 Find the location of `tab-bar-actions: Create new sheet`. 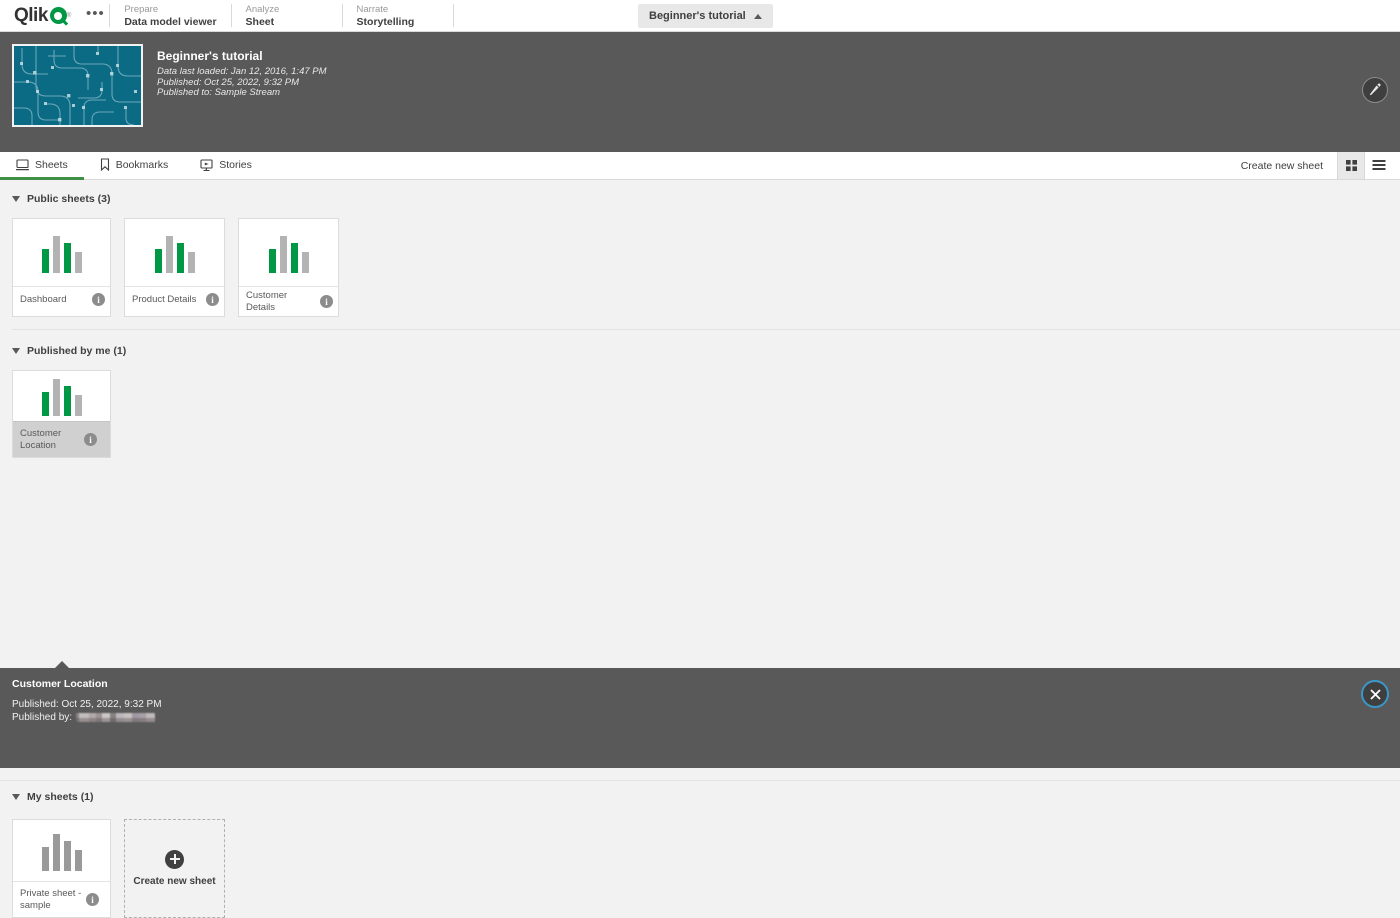

tab-bar-actions: Create new sheet is located at coordinates (1313, 165).